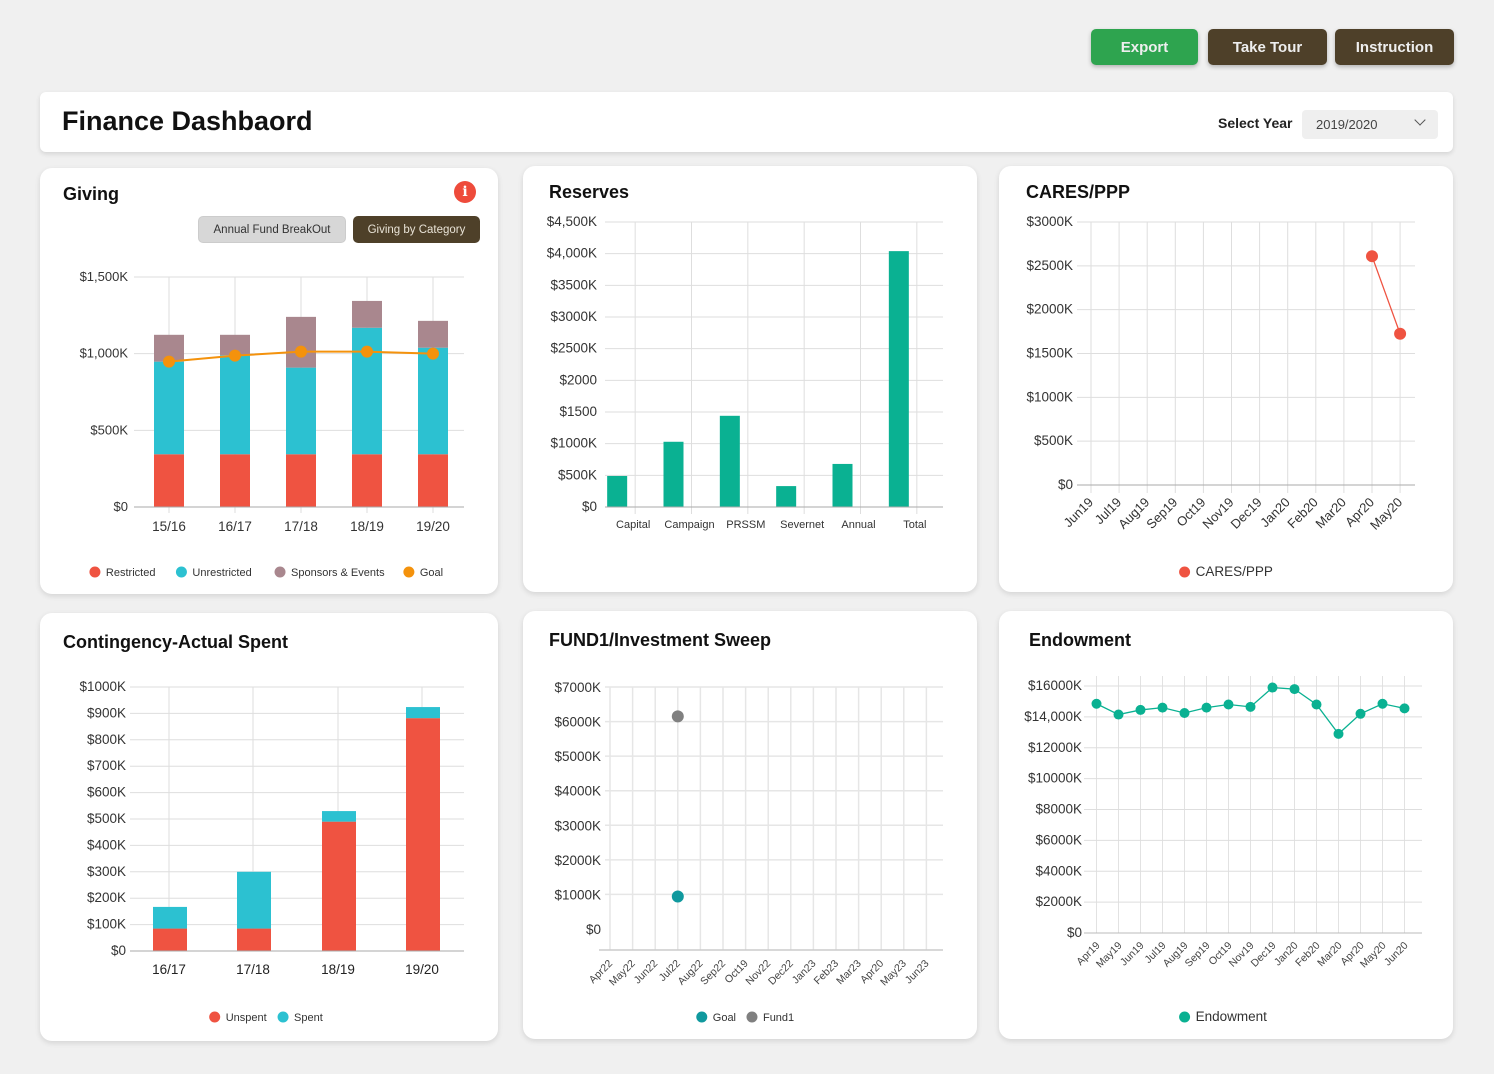 The width and height of the screenshot is (1494, 1074). I want to click on x-tick-label: 18/19, so click(338, 969).